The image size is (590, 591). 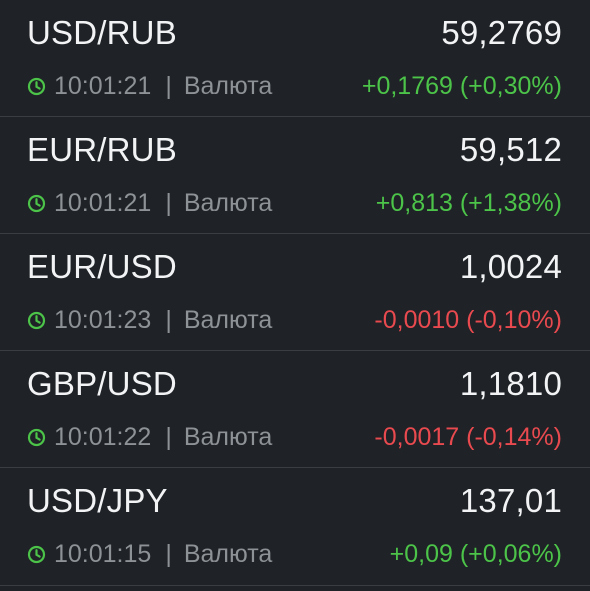 I want to click on quote-meta: 10:01:22 | Валюта, so click(x=149, y=437).